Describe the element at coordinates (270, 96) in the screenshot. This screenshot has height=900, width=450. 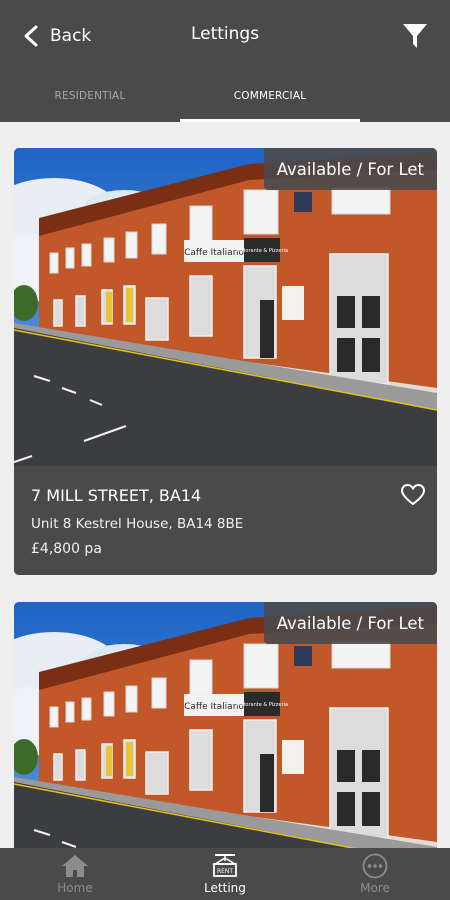
I see `tab-commercial: COMMERCIAL` at that location.